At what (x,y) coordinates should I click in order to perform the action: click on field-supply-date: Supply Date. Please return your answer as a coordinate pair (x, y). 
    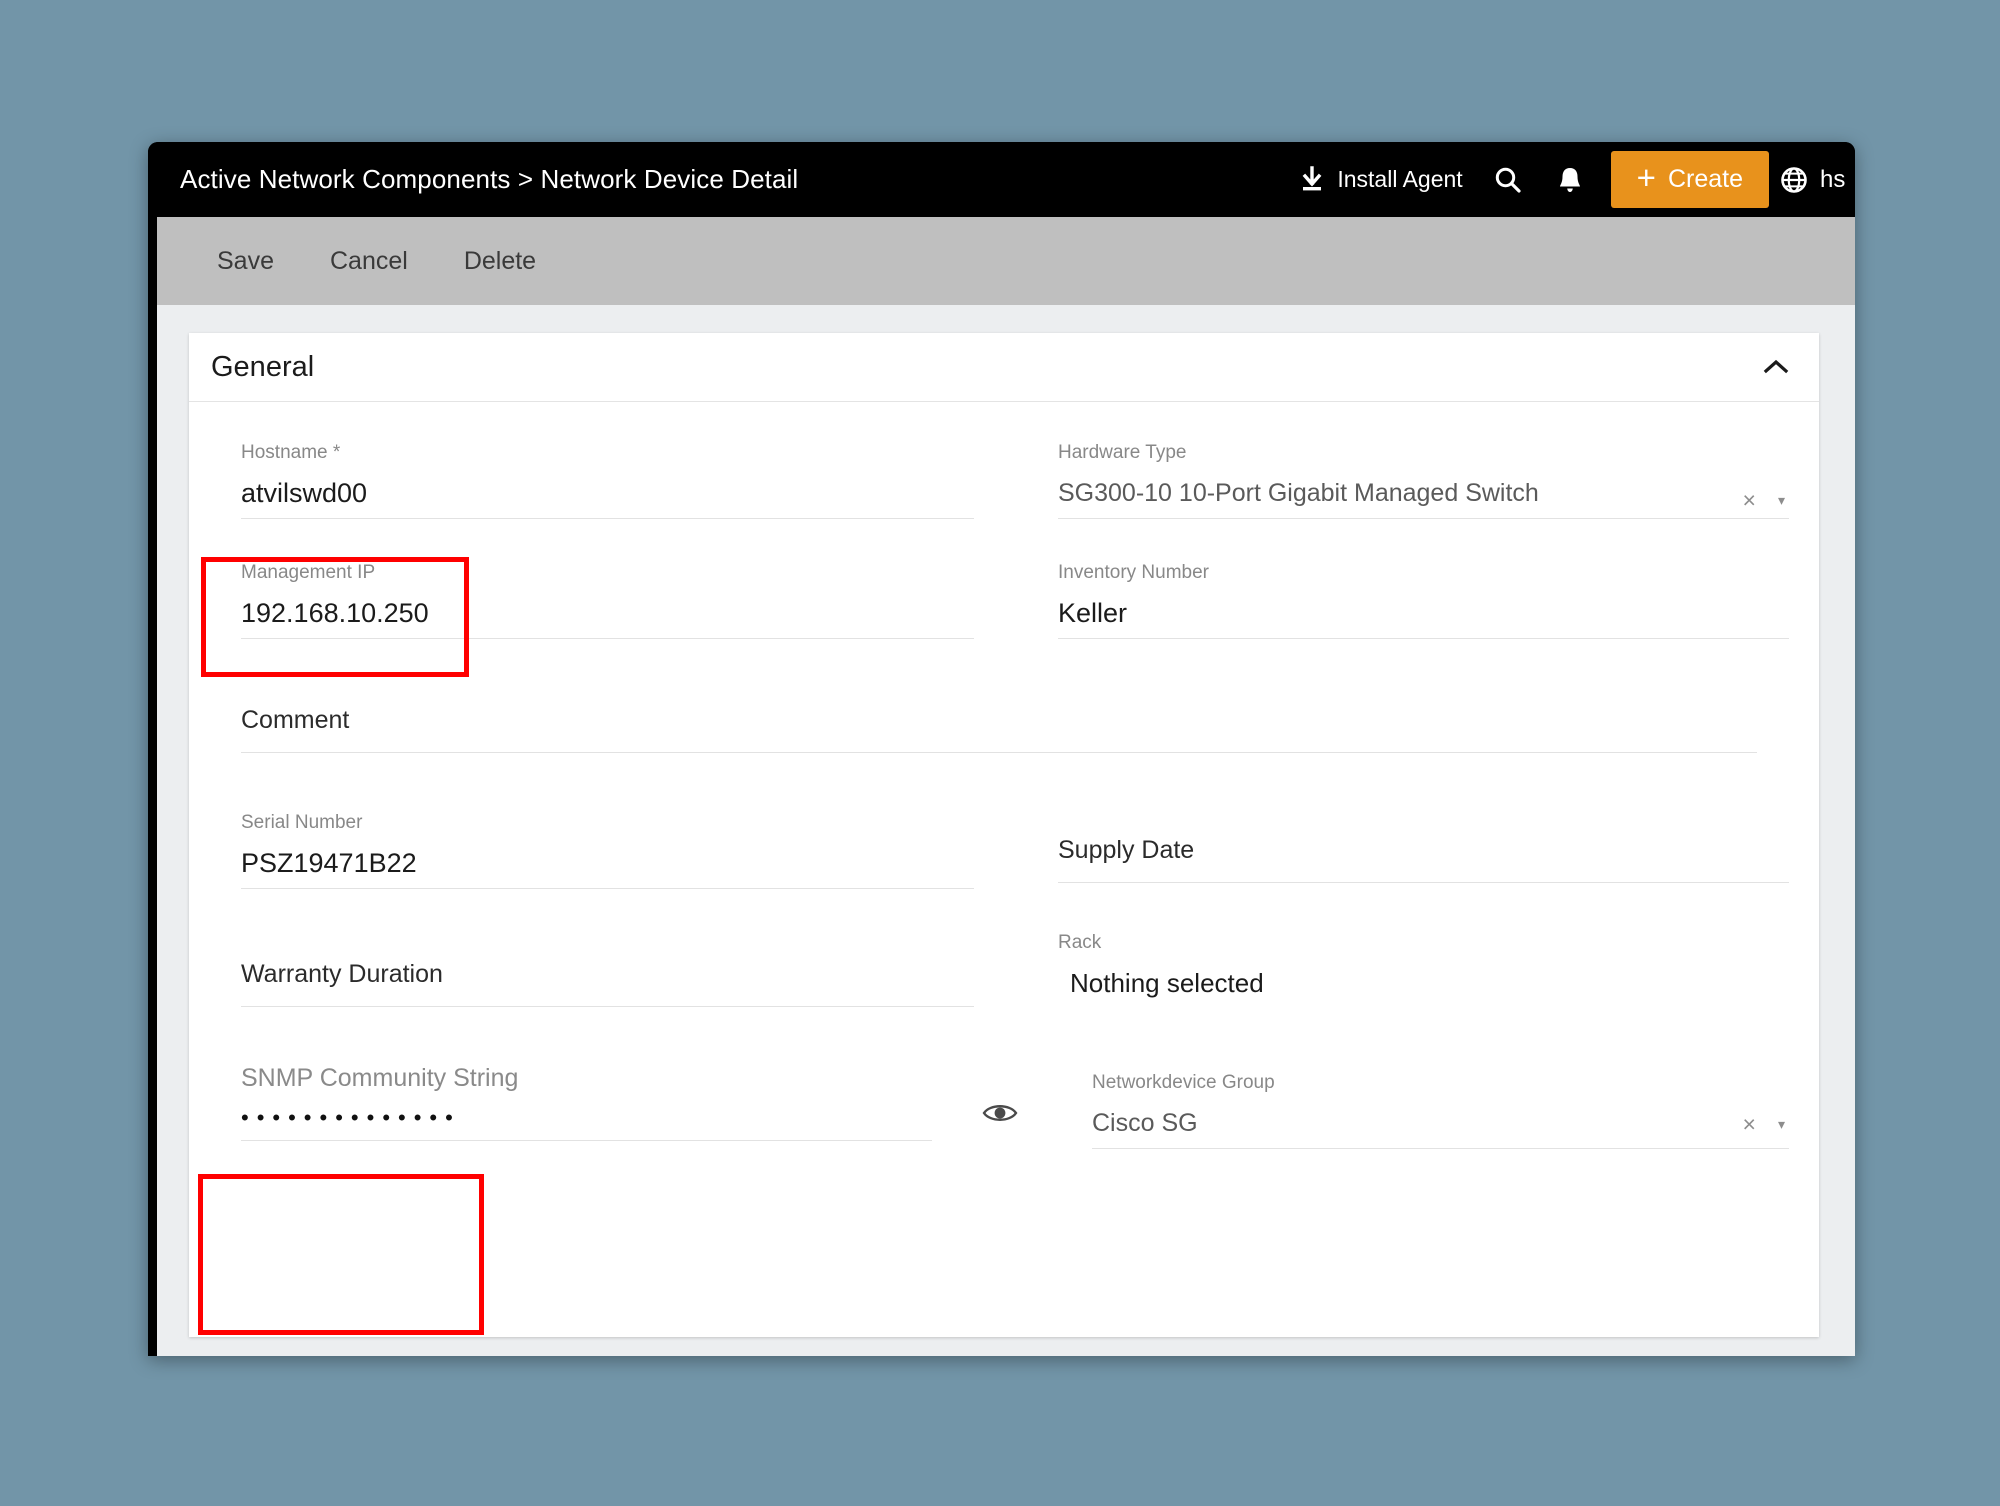
    Looking at the image, I should click on (1412, 846).